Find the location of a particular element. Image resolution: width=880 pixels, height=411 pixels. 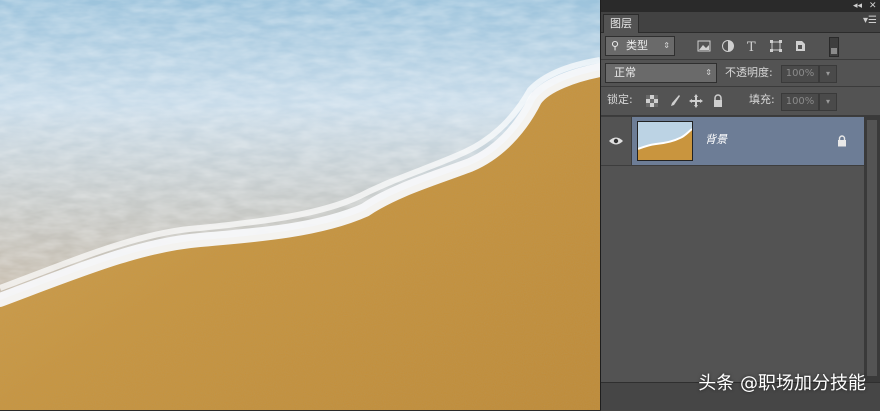

filter-row: ⚲ 类型 ⇕ T is located at coordinates (740, 46).